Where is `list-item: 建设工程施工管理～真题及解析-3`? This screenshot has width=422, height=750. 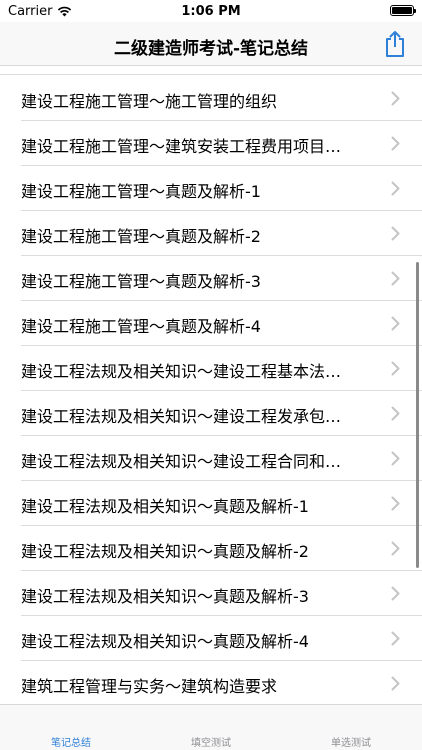 list-item: 建设工程施工管理～真题及解析-3 is located at coordinates (211, 278).